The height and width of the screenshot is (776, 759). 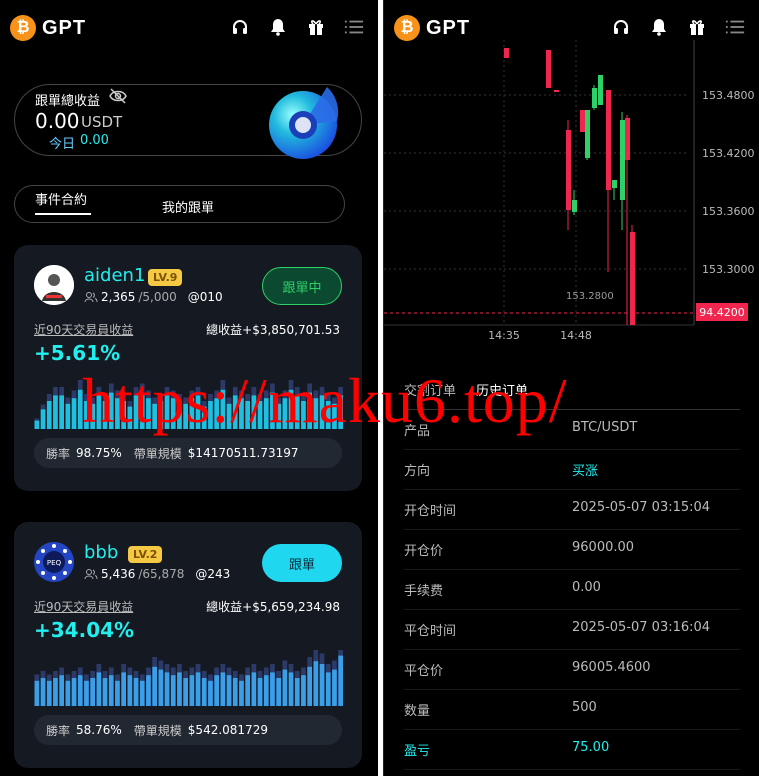 I want to click on order-tabs: 交割订单 历史订单, so click(x=572, y=395).